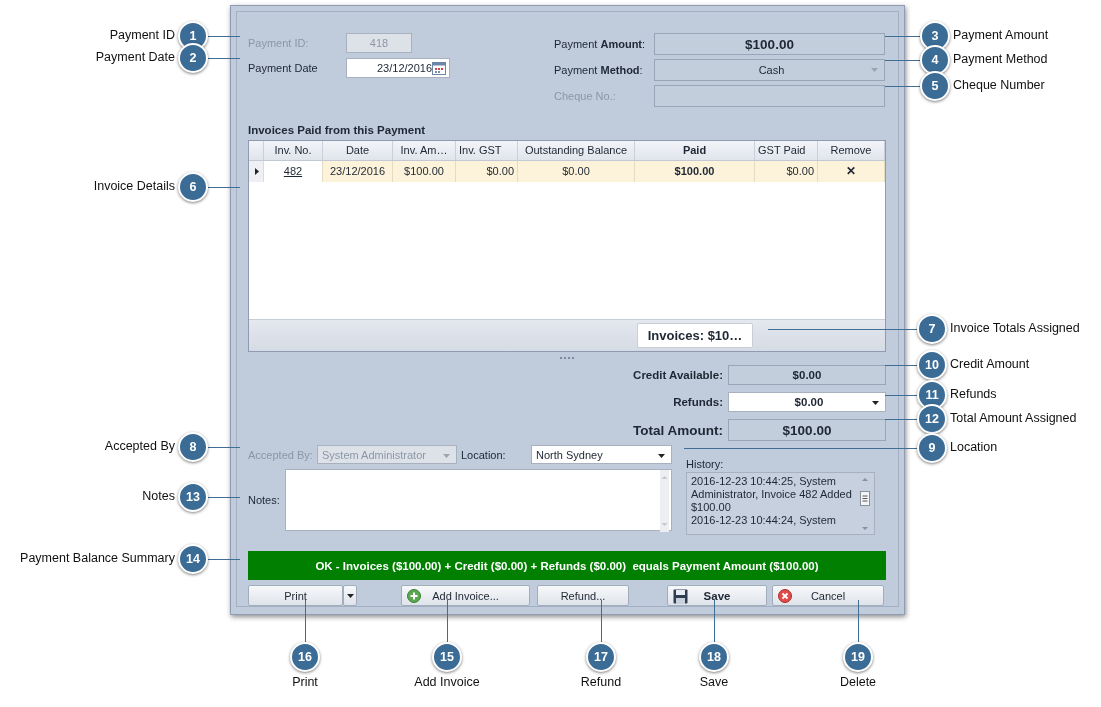 Image resolution: width=1101 pixels, height=707 pixels. What do you see at coordinates (932, 365) in the screenshot?
I see `callout-badge: 10` at bounding box center [932, 365].